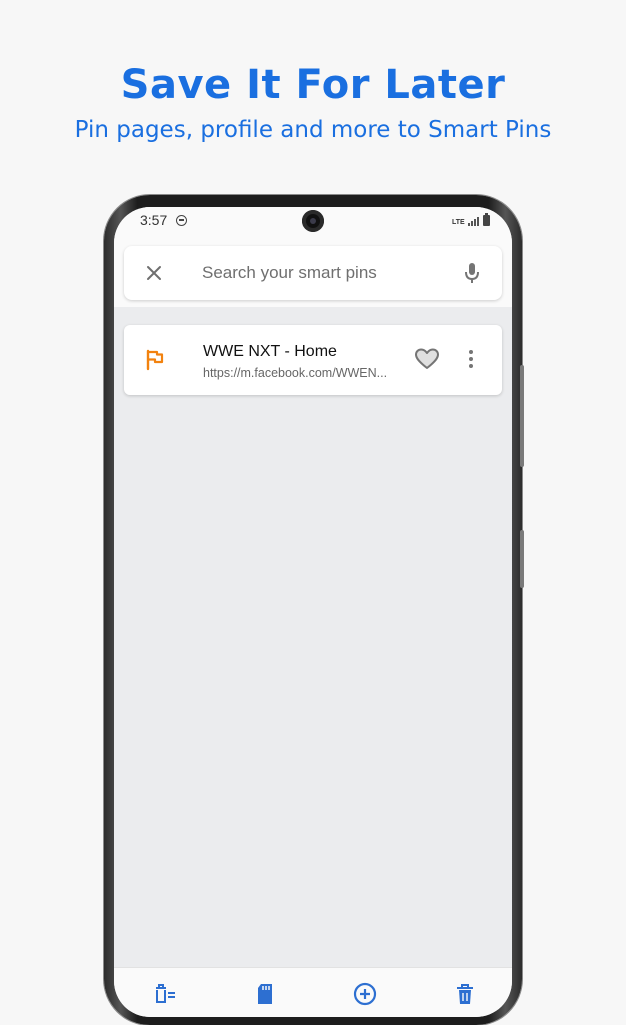 The image size is (626, 1025). I want to click on search-input, so click(327, 273).